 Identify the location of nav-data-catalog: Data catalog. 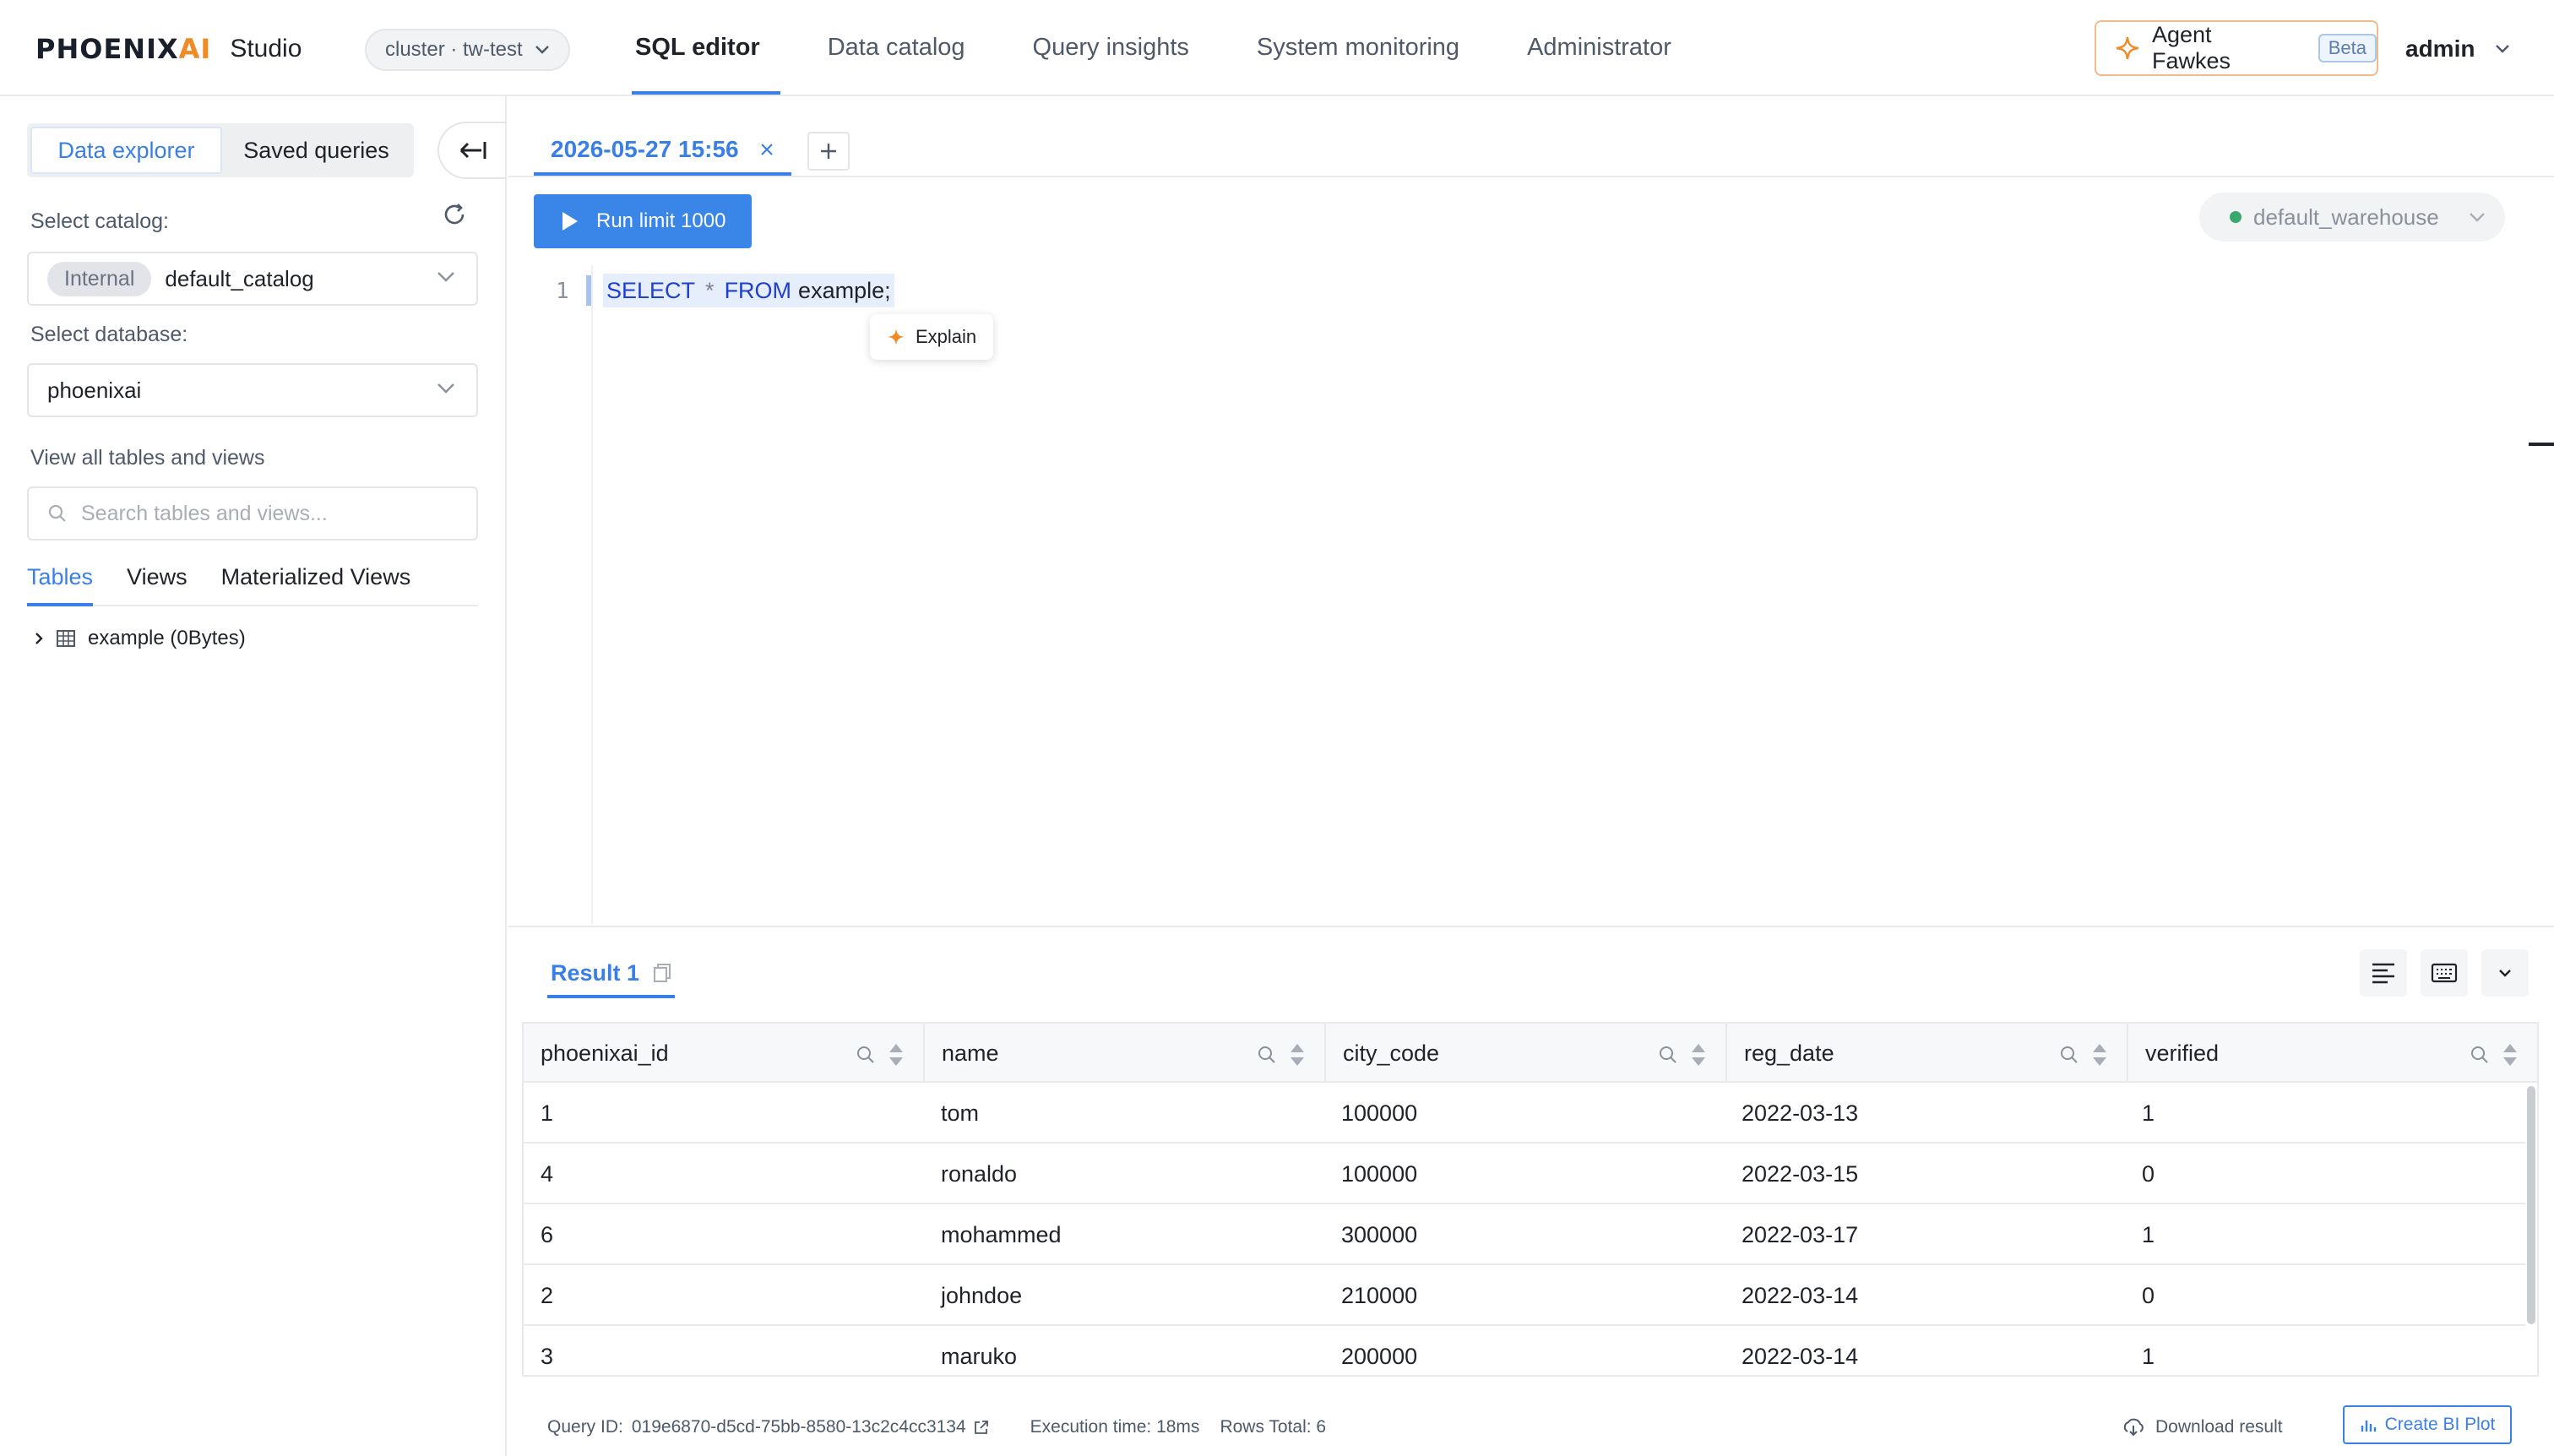
(896, 47).